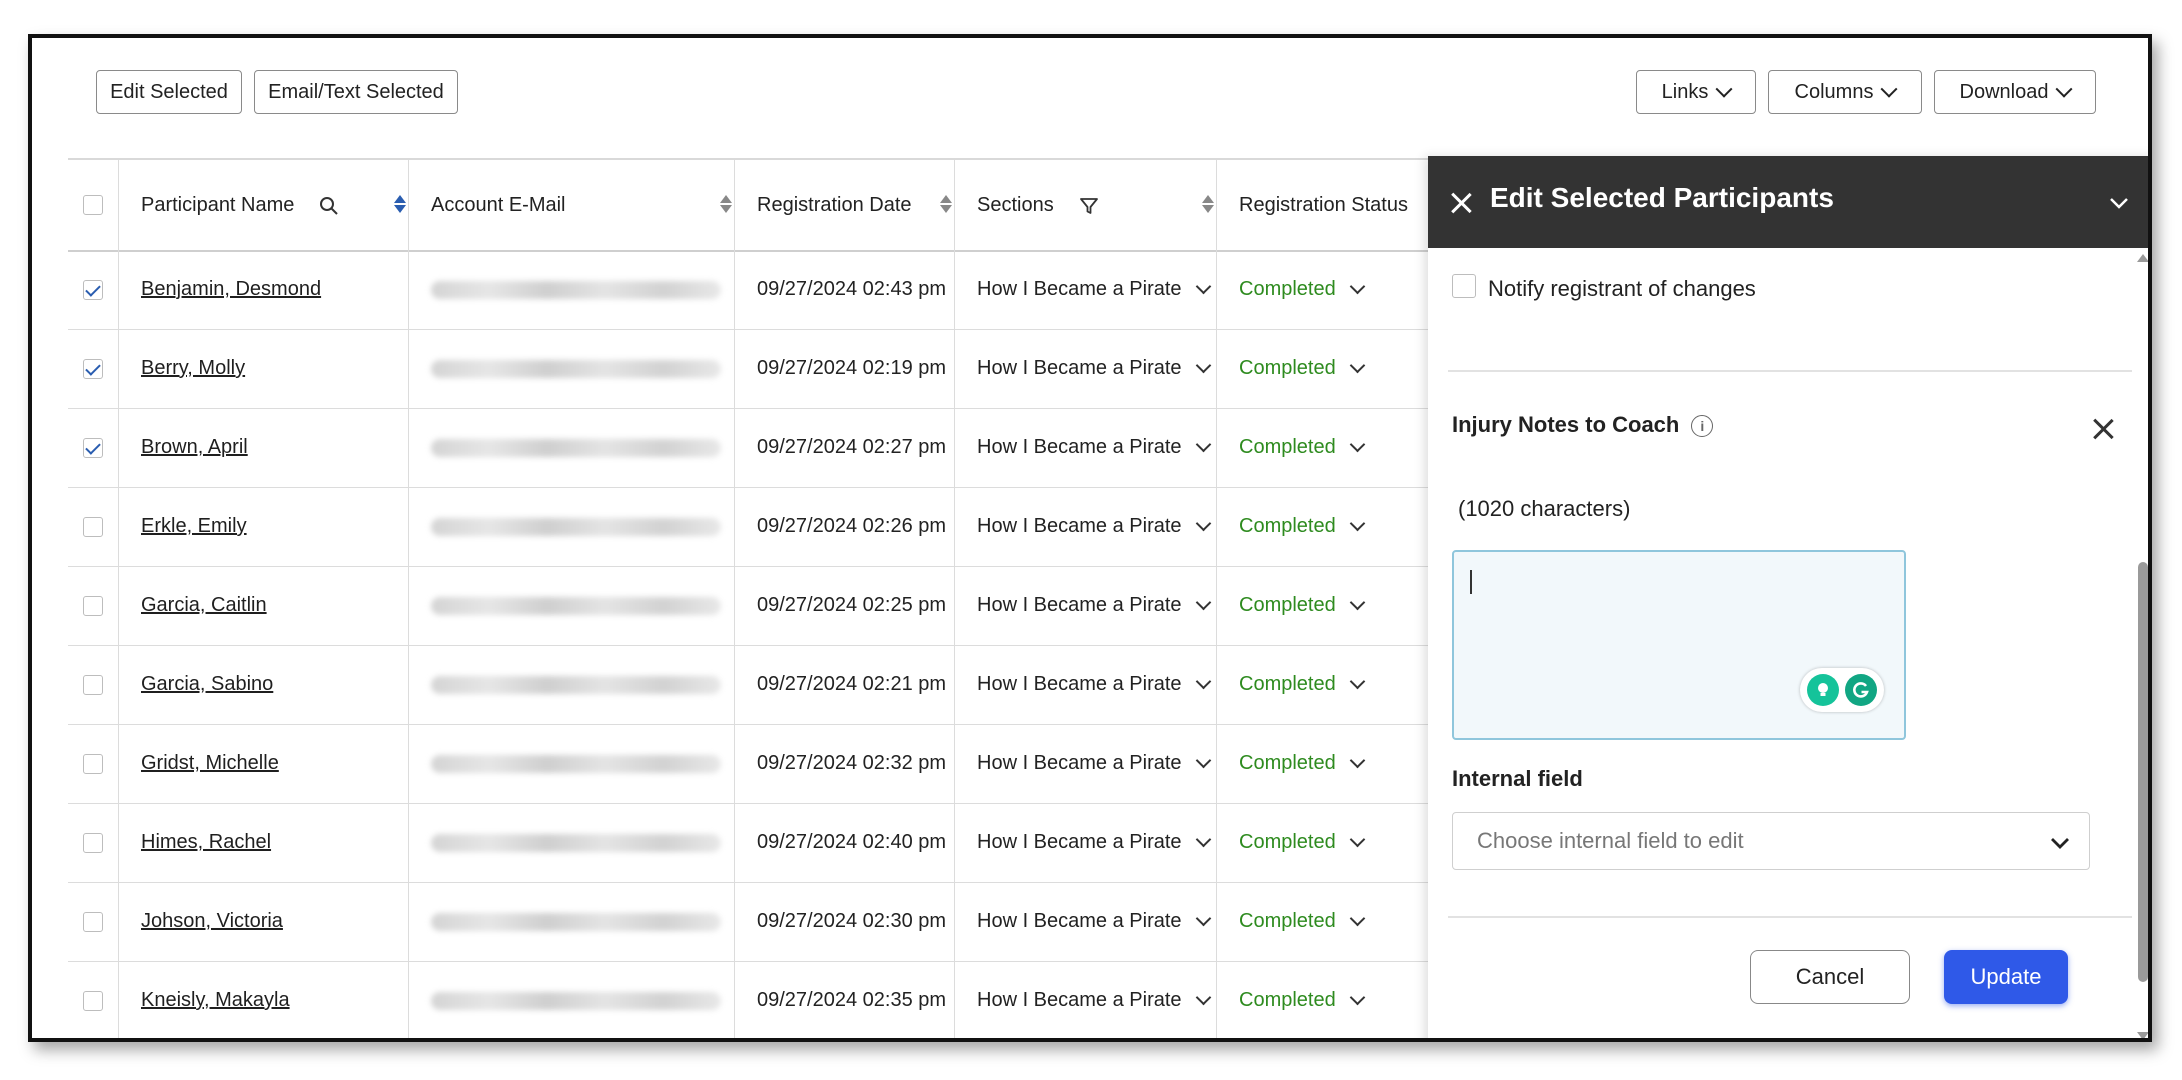 The image size is (2182, 1080). What do you see at coordinates (2103, 429) in the screenshot?
I see `clear-field-close-icon` at bounding box center [2103, 429].